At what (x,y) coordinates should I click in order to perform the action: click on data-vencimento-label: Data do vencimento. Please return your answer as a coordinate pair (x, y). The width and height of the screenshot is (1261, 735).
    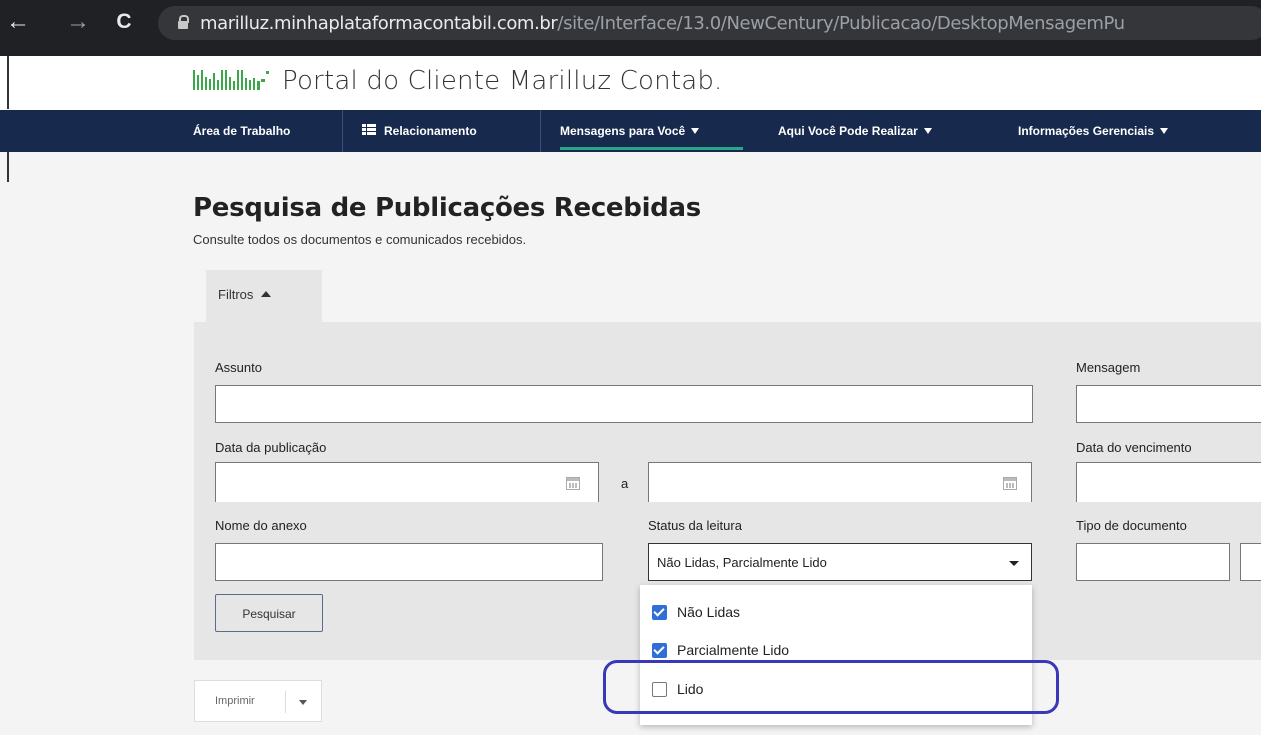
    Looking at the image, I should click on (1134, 447).